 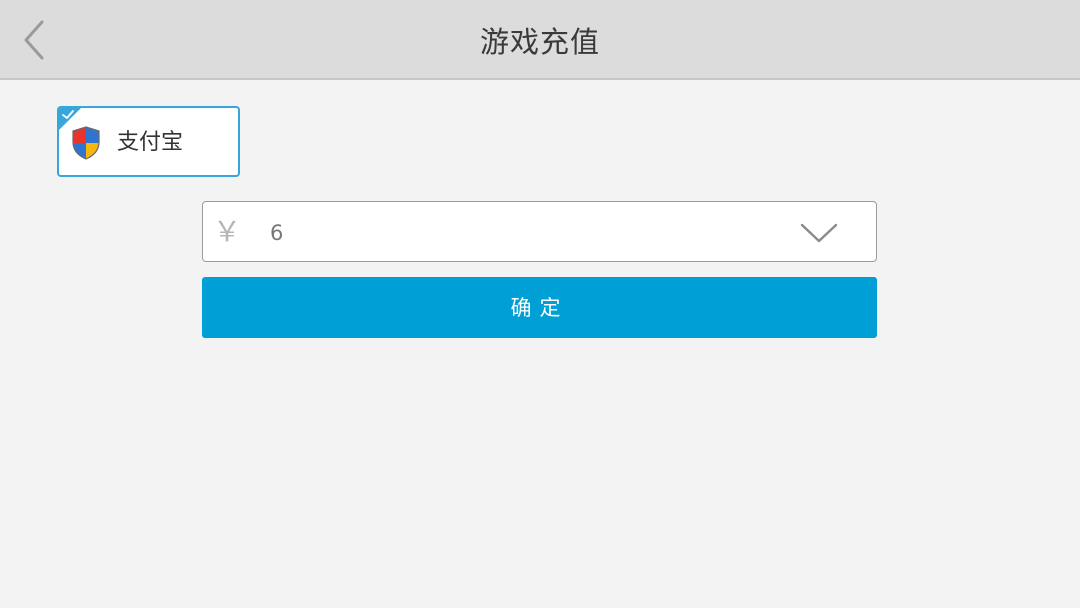 I want to click on yen-icon: ￥, so click(x=227, y=231).